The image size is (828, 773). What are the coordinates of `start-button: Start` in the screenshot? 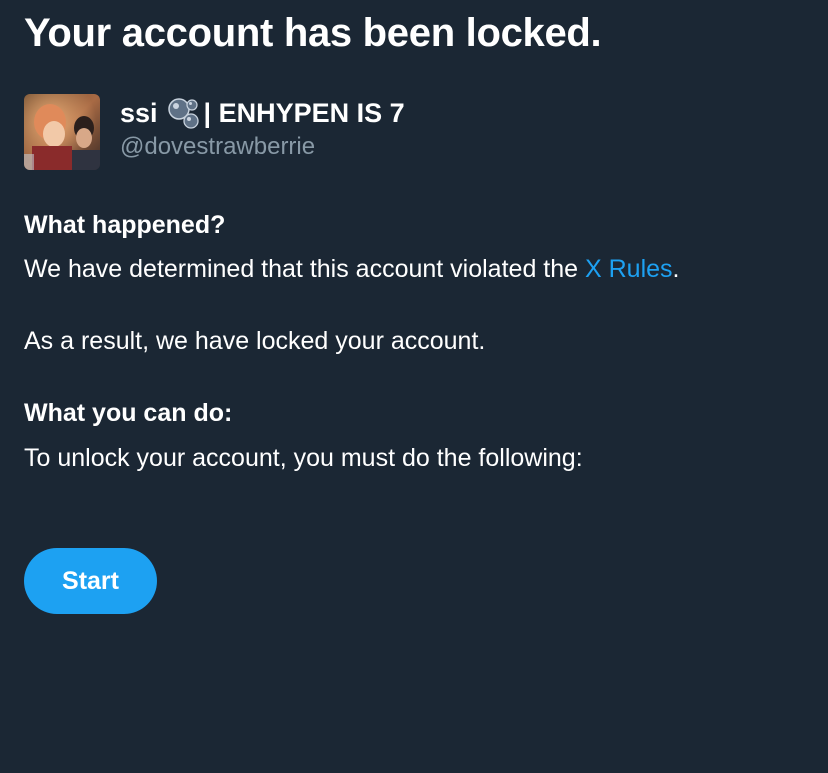 It's located at (90, 581).